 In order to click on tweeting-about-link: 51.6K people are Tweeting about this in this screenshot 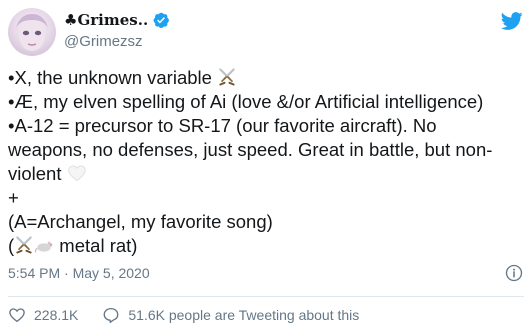, I will do `click(230, 315)`.